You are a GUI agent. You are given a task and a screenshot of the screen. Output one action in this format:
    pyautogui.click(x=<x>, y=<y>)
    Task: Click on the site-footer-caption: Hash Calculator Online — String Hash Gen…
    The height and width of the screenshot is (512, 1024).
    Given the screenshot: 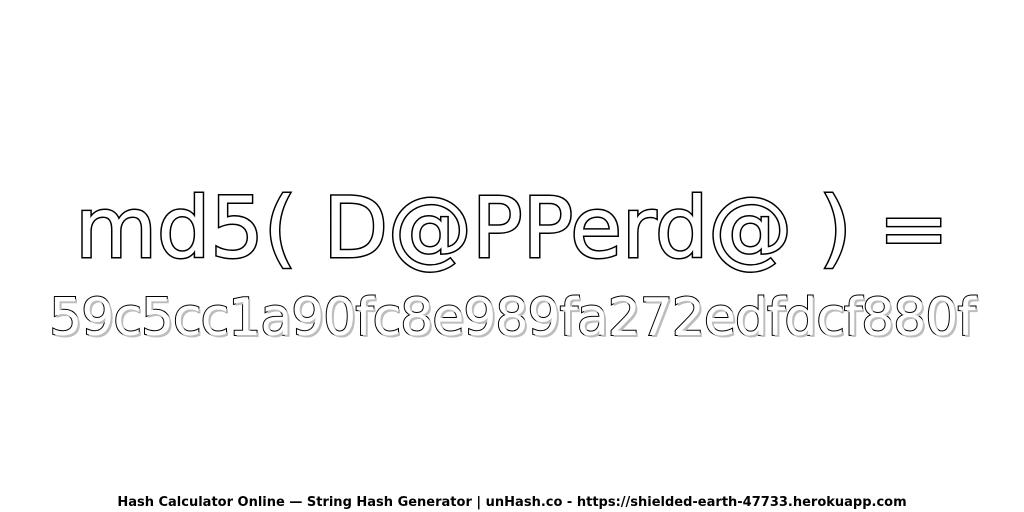 What is the action you would take?
    pyautogui.click(x=512, y=502)
    